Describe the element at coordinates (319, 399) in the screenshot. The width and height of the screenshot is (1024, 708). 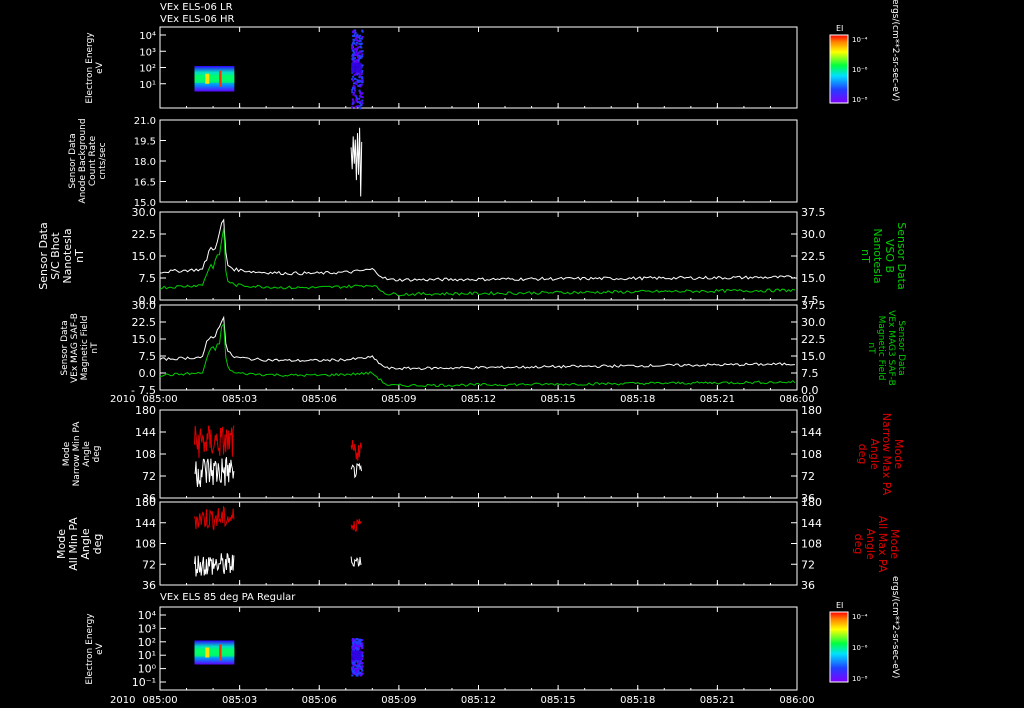
I see `x-tick-label: 085:06` at that location.